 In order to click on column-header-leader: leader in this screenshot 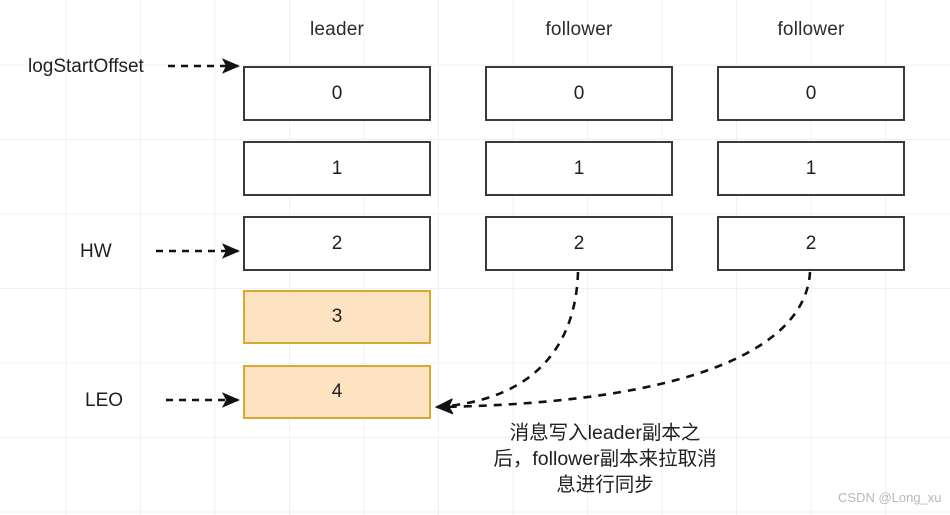, I will do `click(337, 29)`.